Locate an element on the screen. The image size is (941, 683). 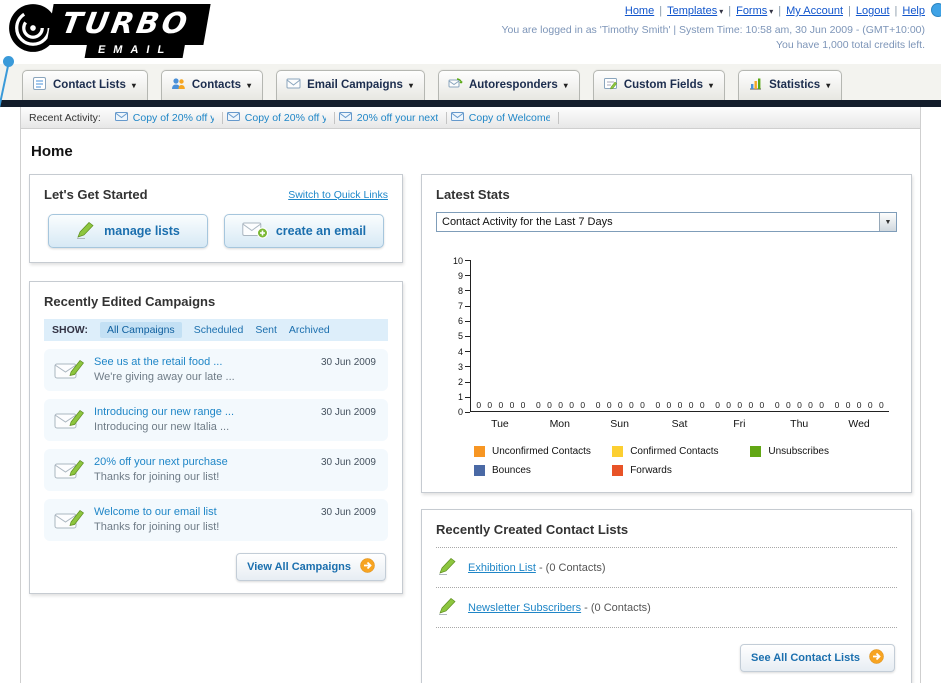
filter-sent: Sent is located at coordinates (266, 330).